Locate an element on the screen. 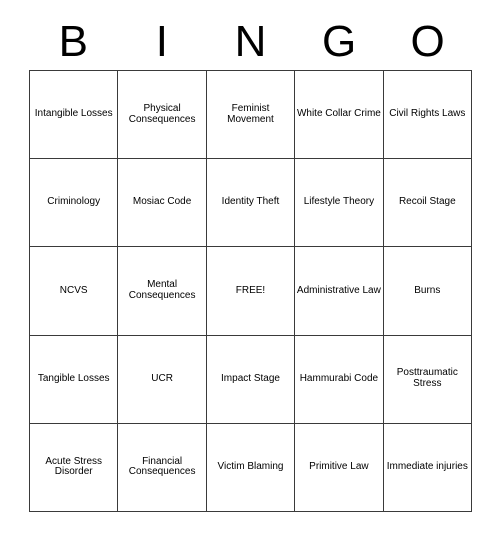  bingo-cell: Lifestyle Theory is located at coordinates (339, 203).